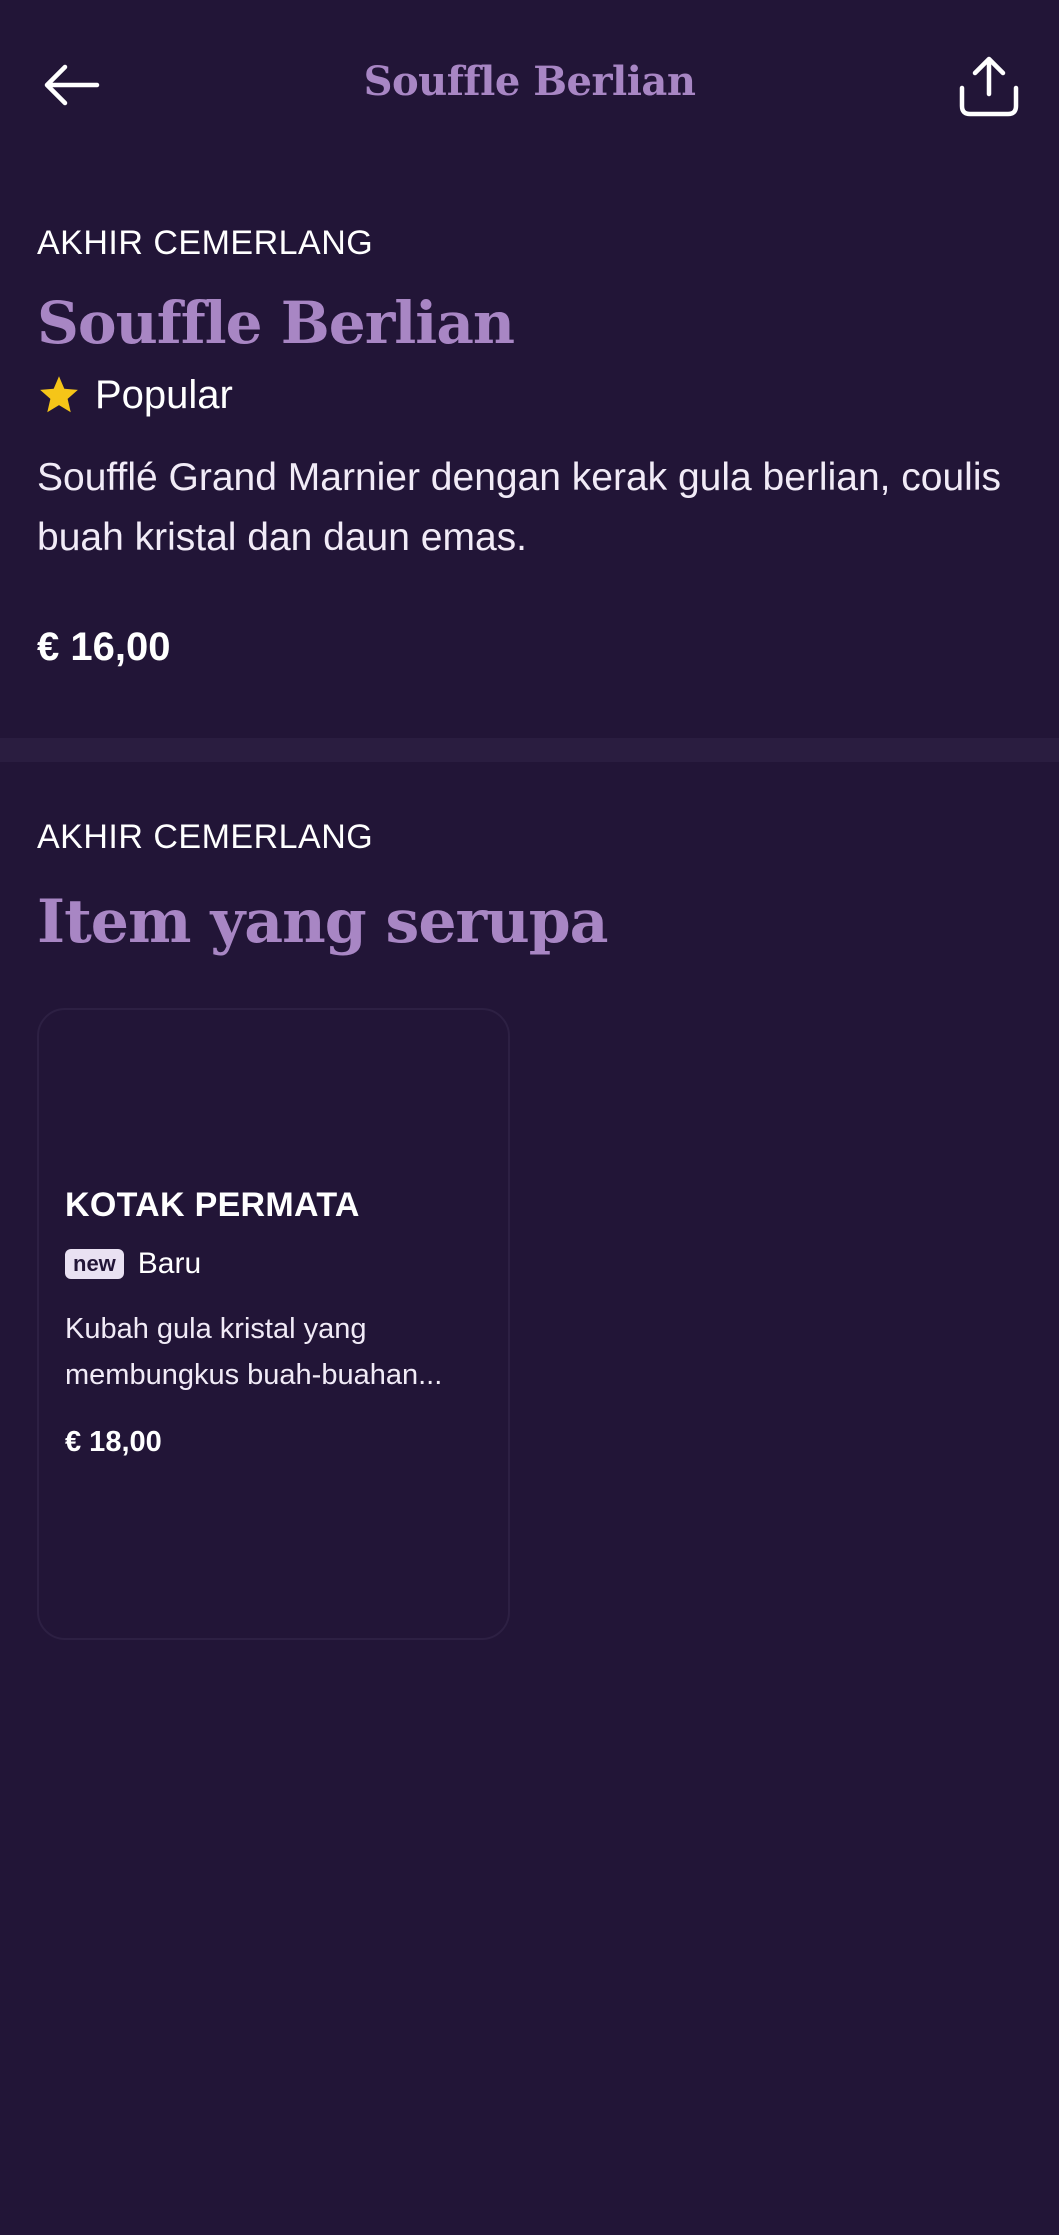 The height and width of the screenshot is (2235, 1059). What do you see at coordinates (529, 750) in the screenshot?
I see `section-divider` at bounding box center [529, 750].